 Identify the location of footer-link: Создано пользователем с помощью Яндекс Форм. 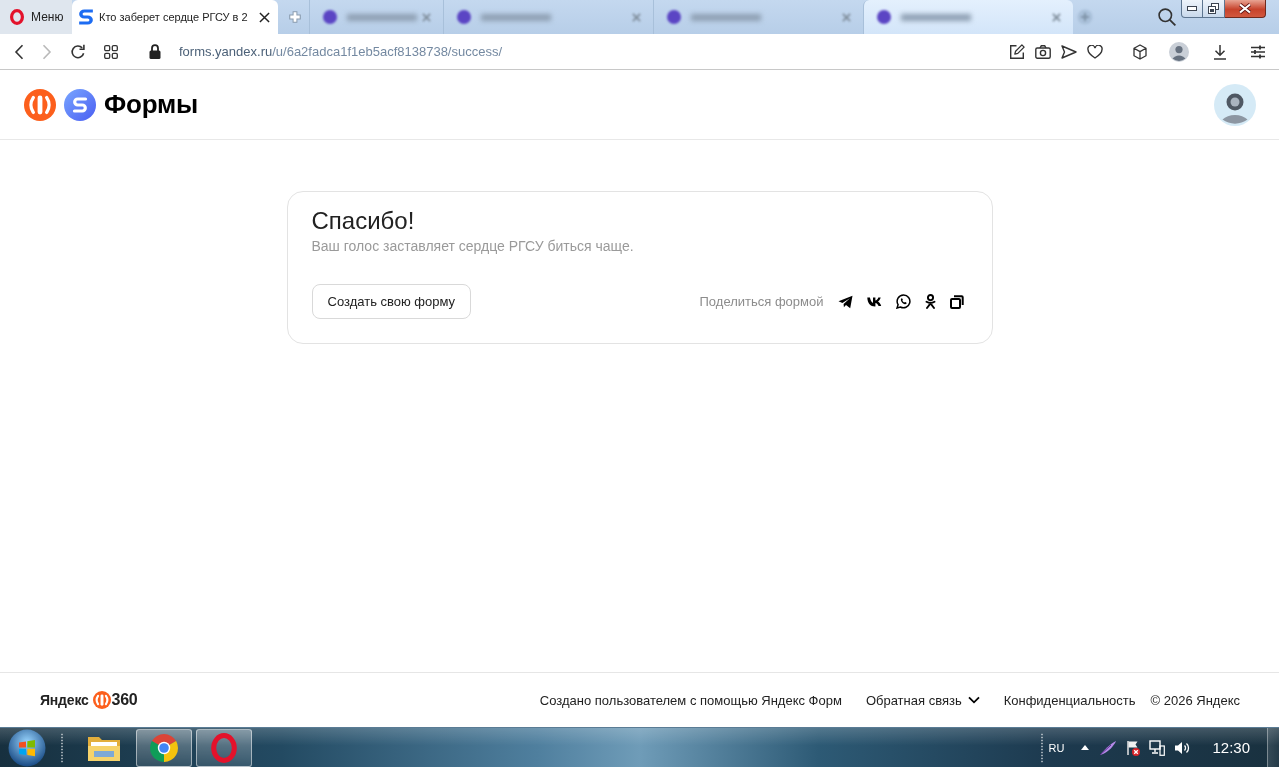
(690, 700).